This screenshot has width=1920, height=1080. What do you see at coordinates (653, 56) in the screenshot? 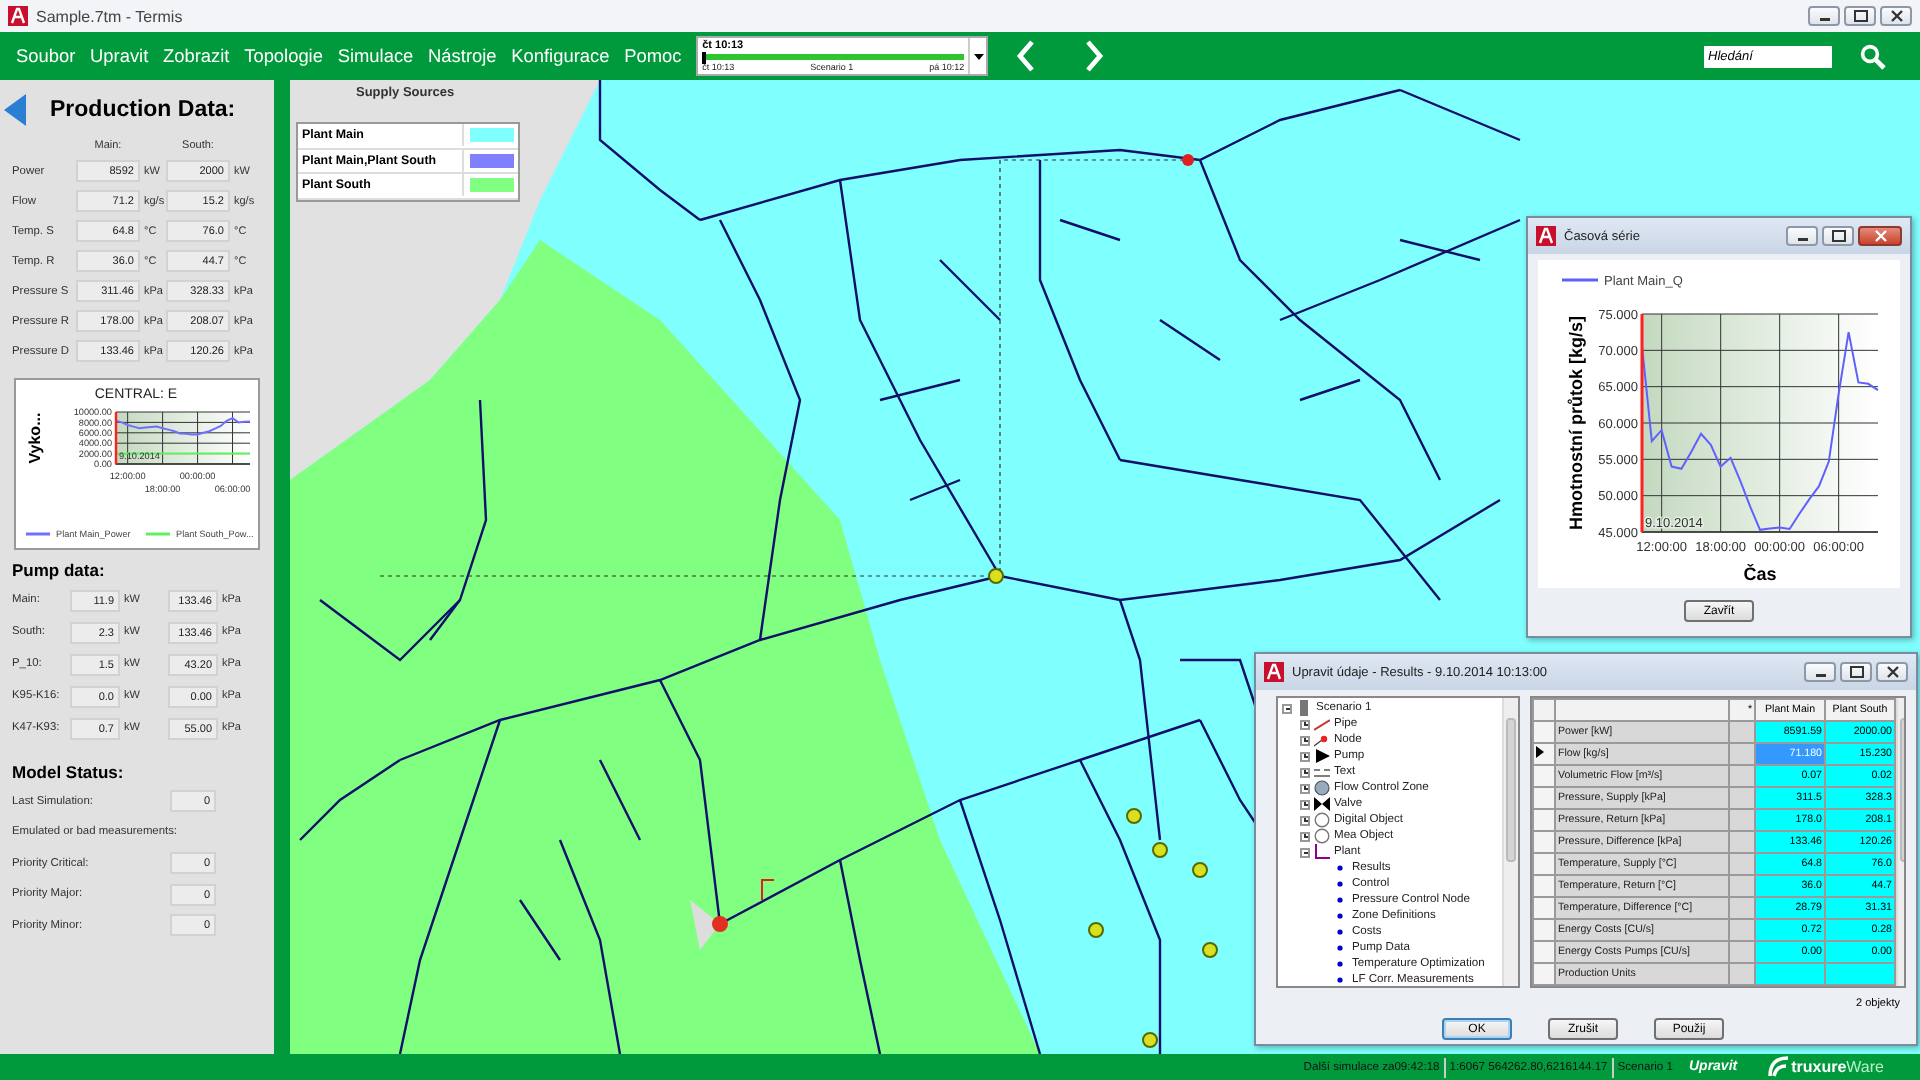
I see `menu-item: Pomoc` at bounding box center [653, 56].